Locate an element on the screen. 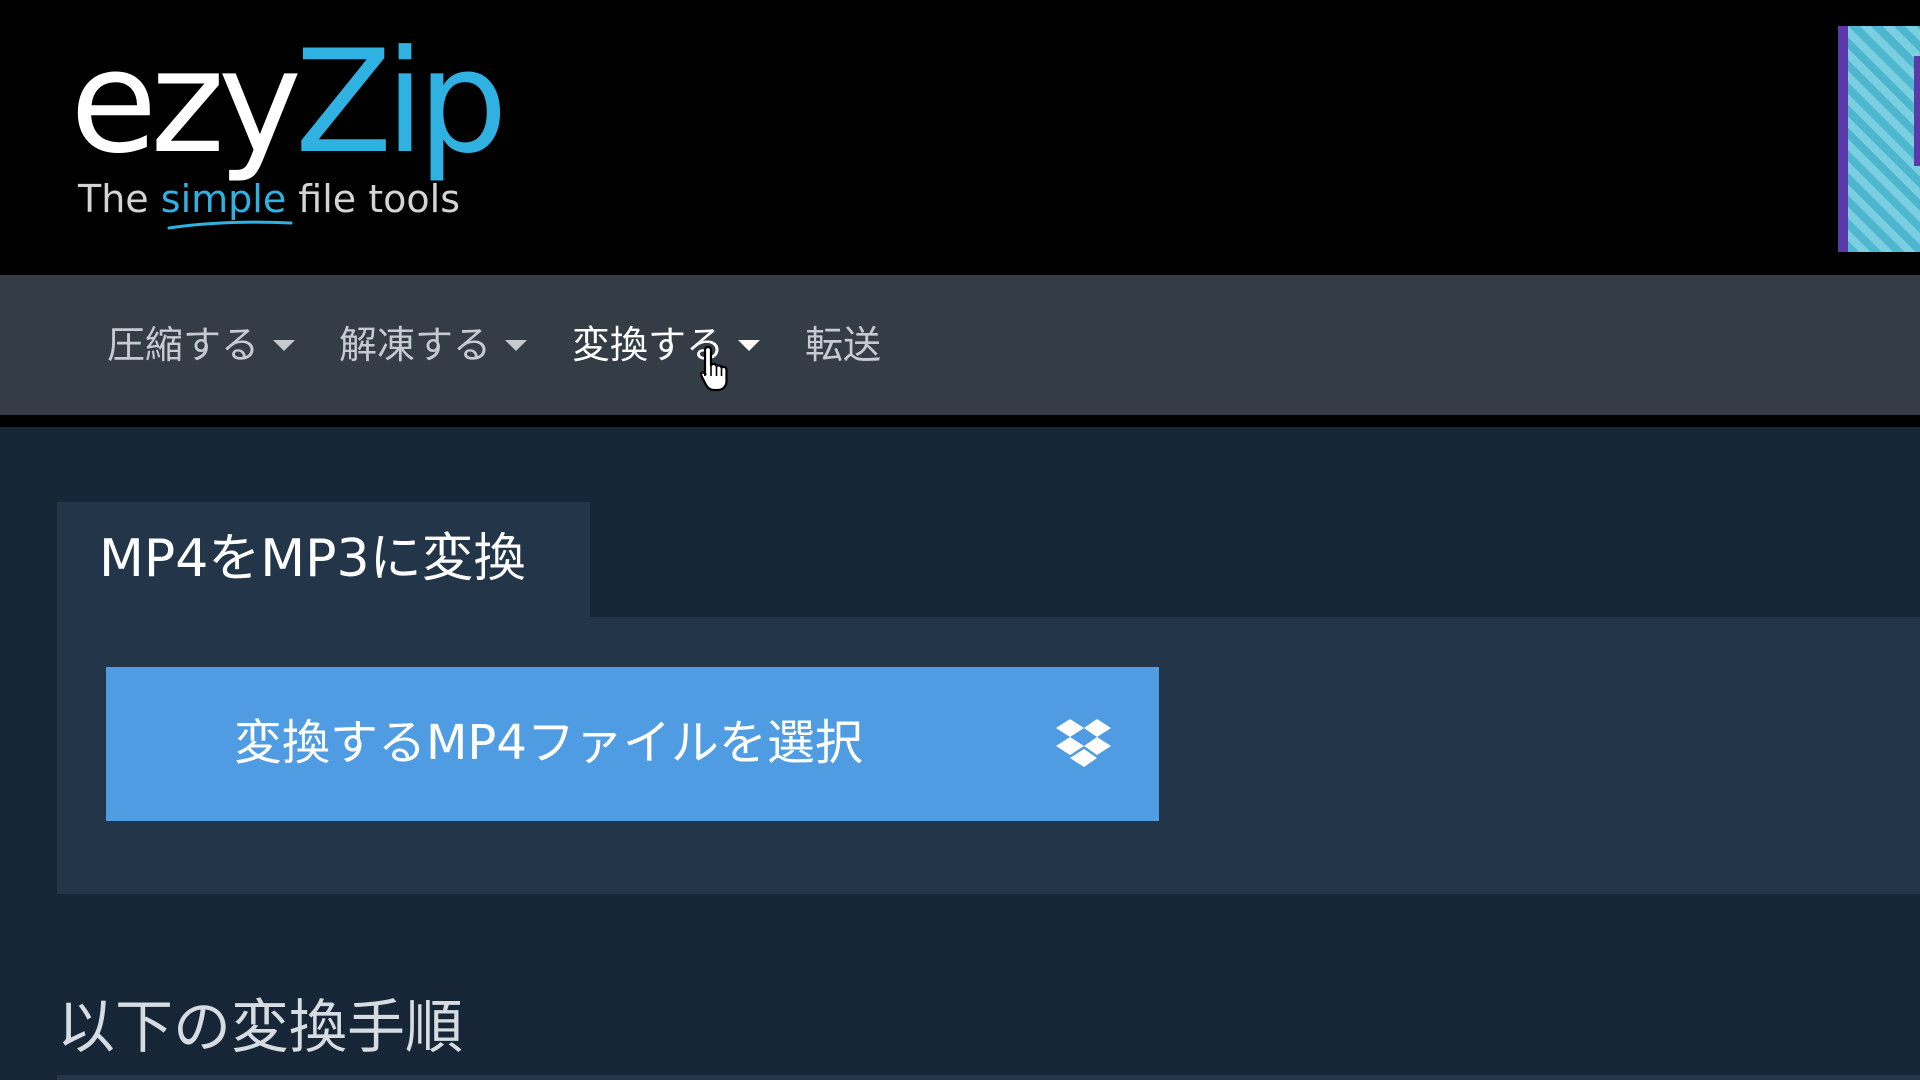  tagline-highlight: simple is located at coordinates (223, 199).